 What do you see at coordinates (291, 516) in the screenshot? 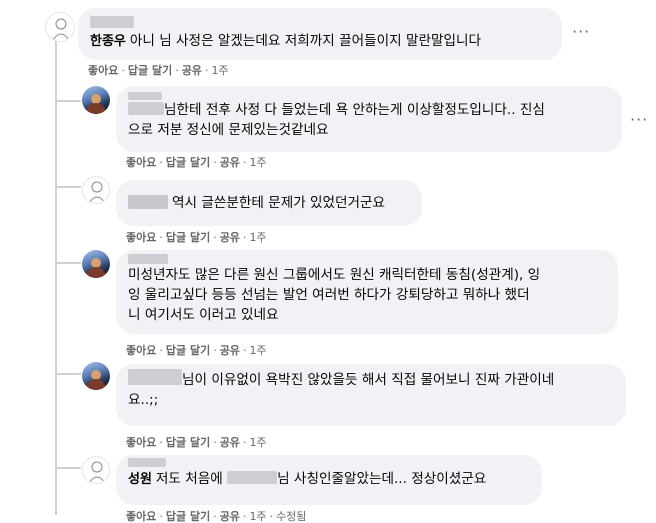
I see `edited-label: 수정됨` at bounding box center [291, 516].